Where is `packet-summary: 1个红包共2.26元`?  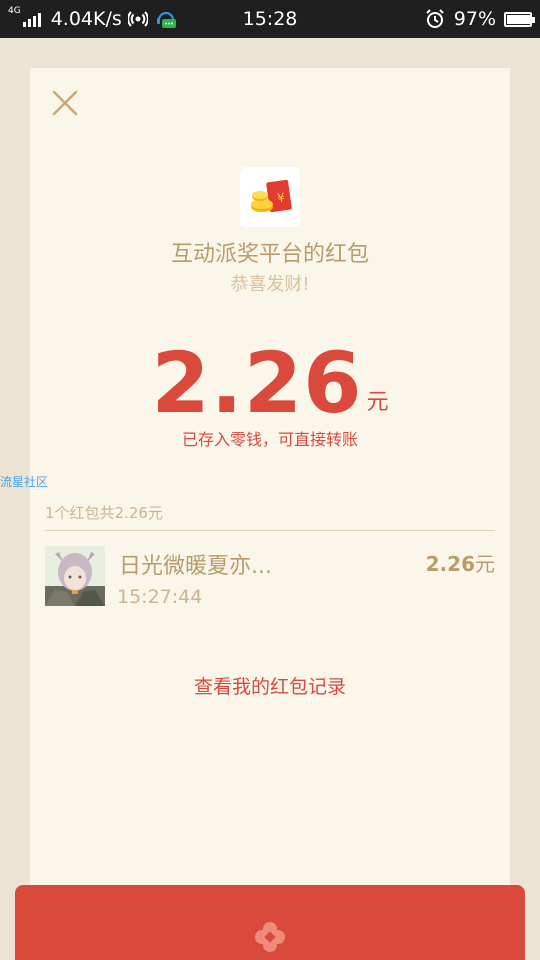
packet-summary: 1个红包共2.26元 is located at coordinates (104, 513).